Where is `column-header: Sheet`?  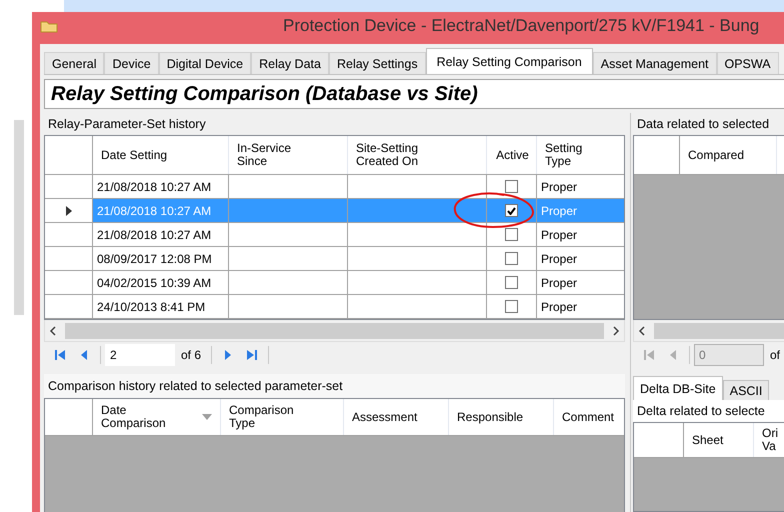 column-header: Sheet is located at coordinates (719, 440).